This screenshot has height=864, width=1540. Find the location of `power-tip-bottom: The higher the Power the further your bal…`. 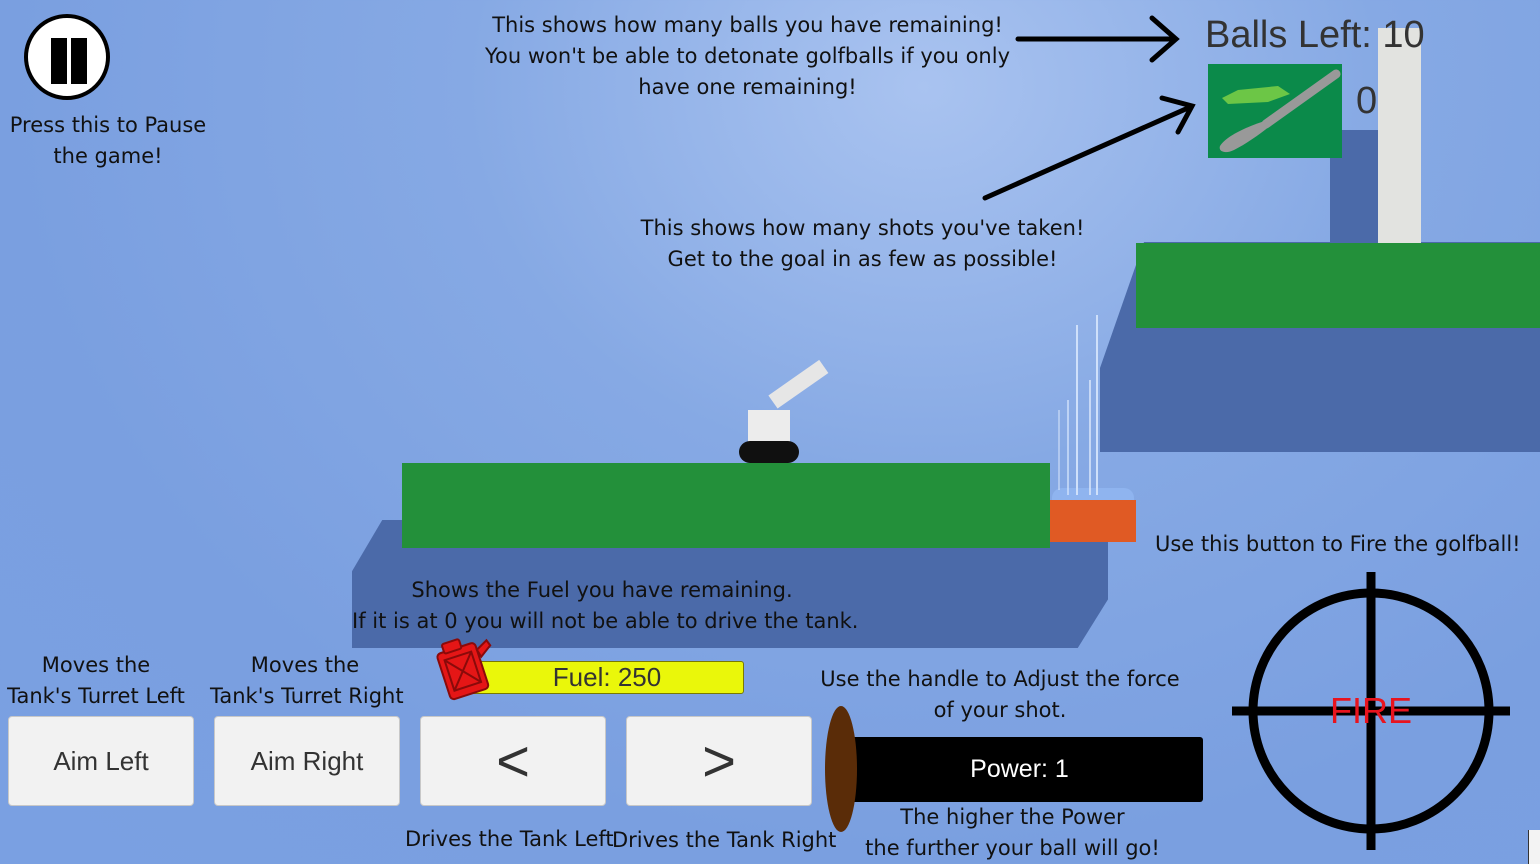

power-tip-bottom: The higher the Power the further your bal… is located at coordinates (1012, 832).